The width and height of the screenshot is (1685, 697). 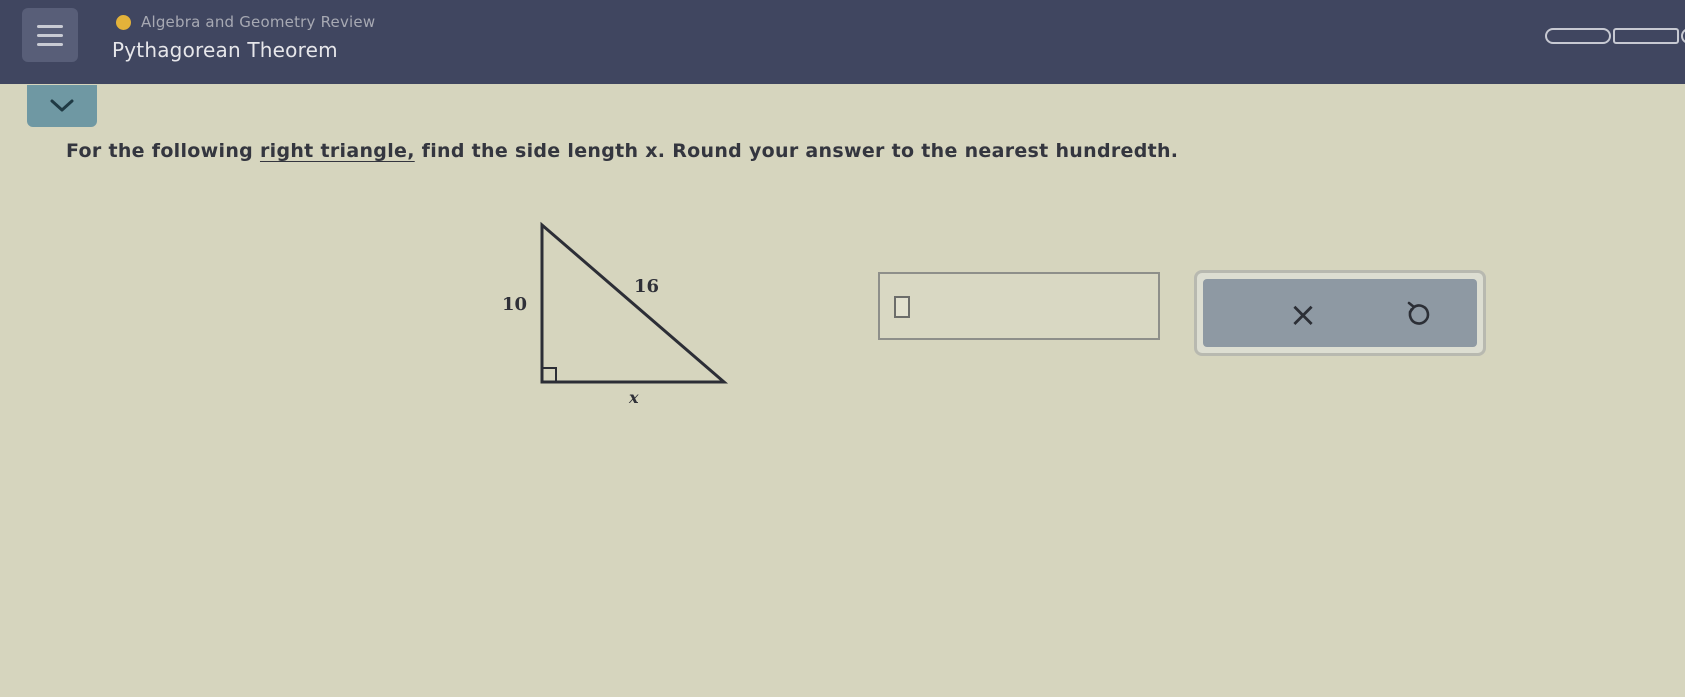 I want to click on hamburger-icon, so click(x=50, y=26).